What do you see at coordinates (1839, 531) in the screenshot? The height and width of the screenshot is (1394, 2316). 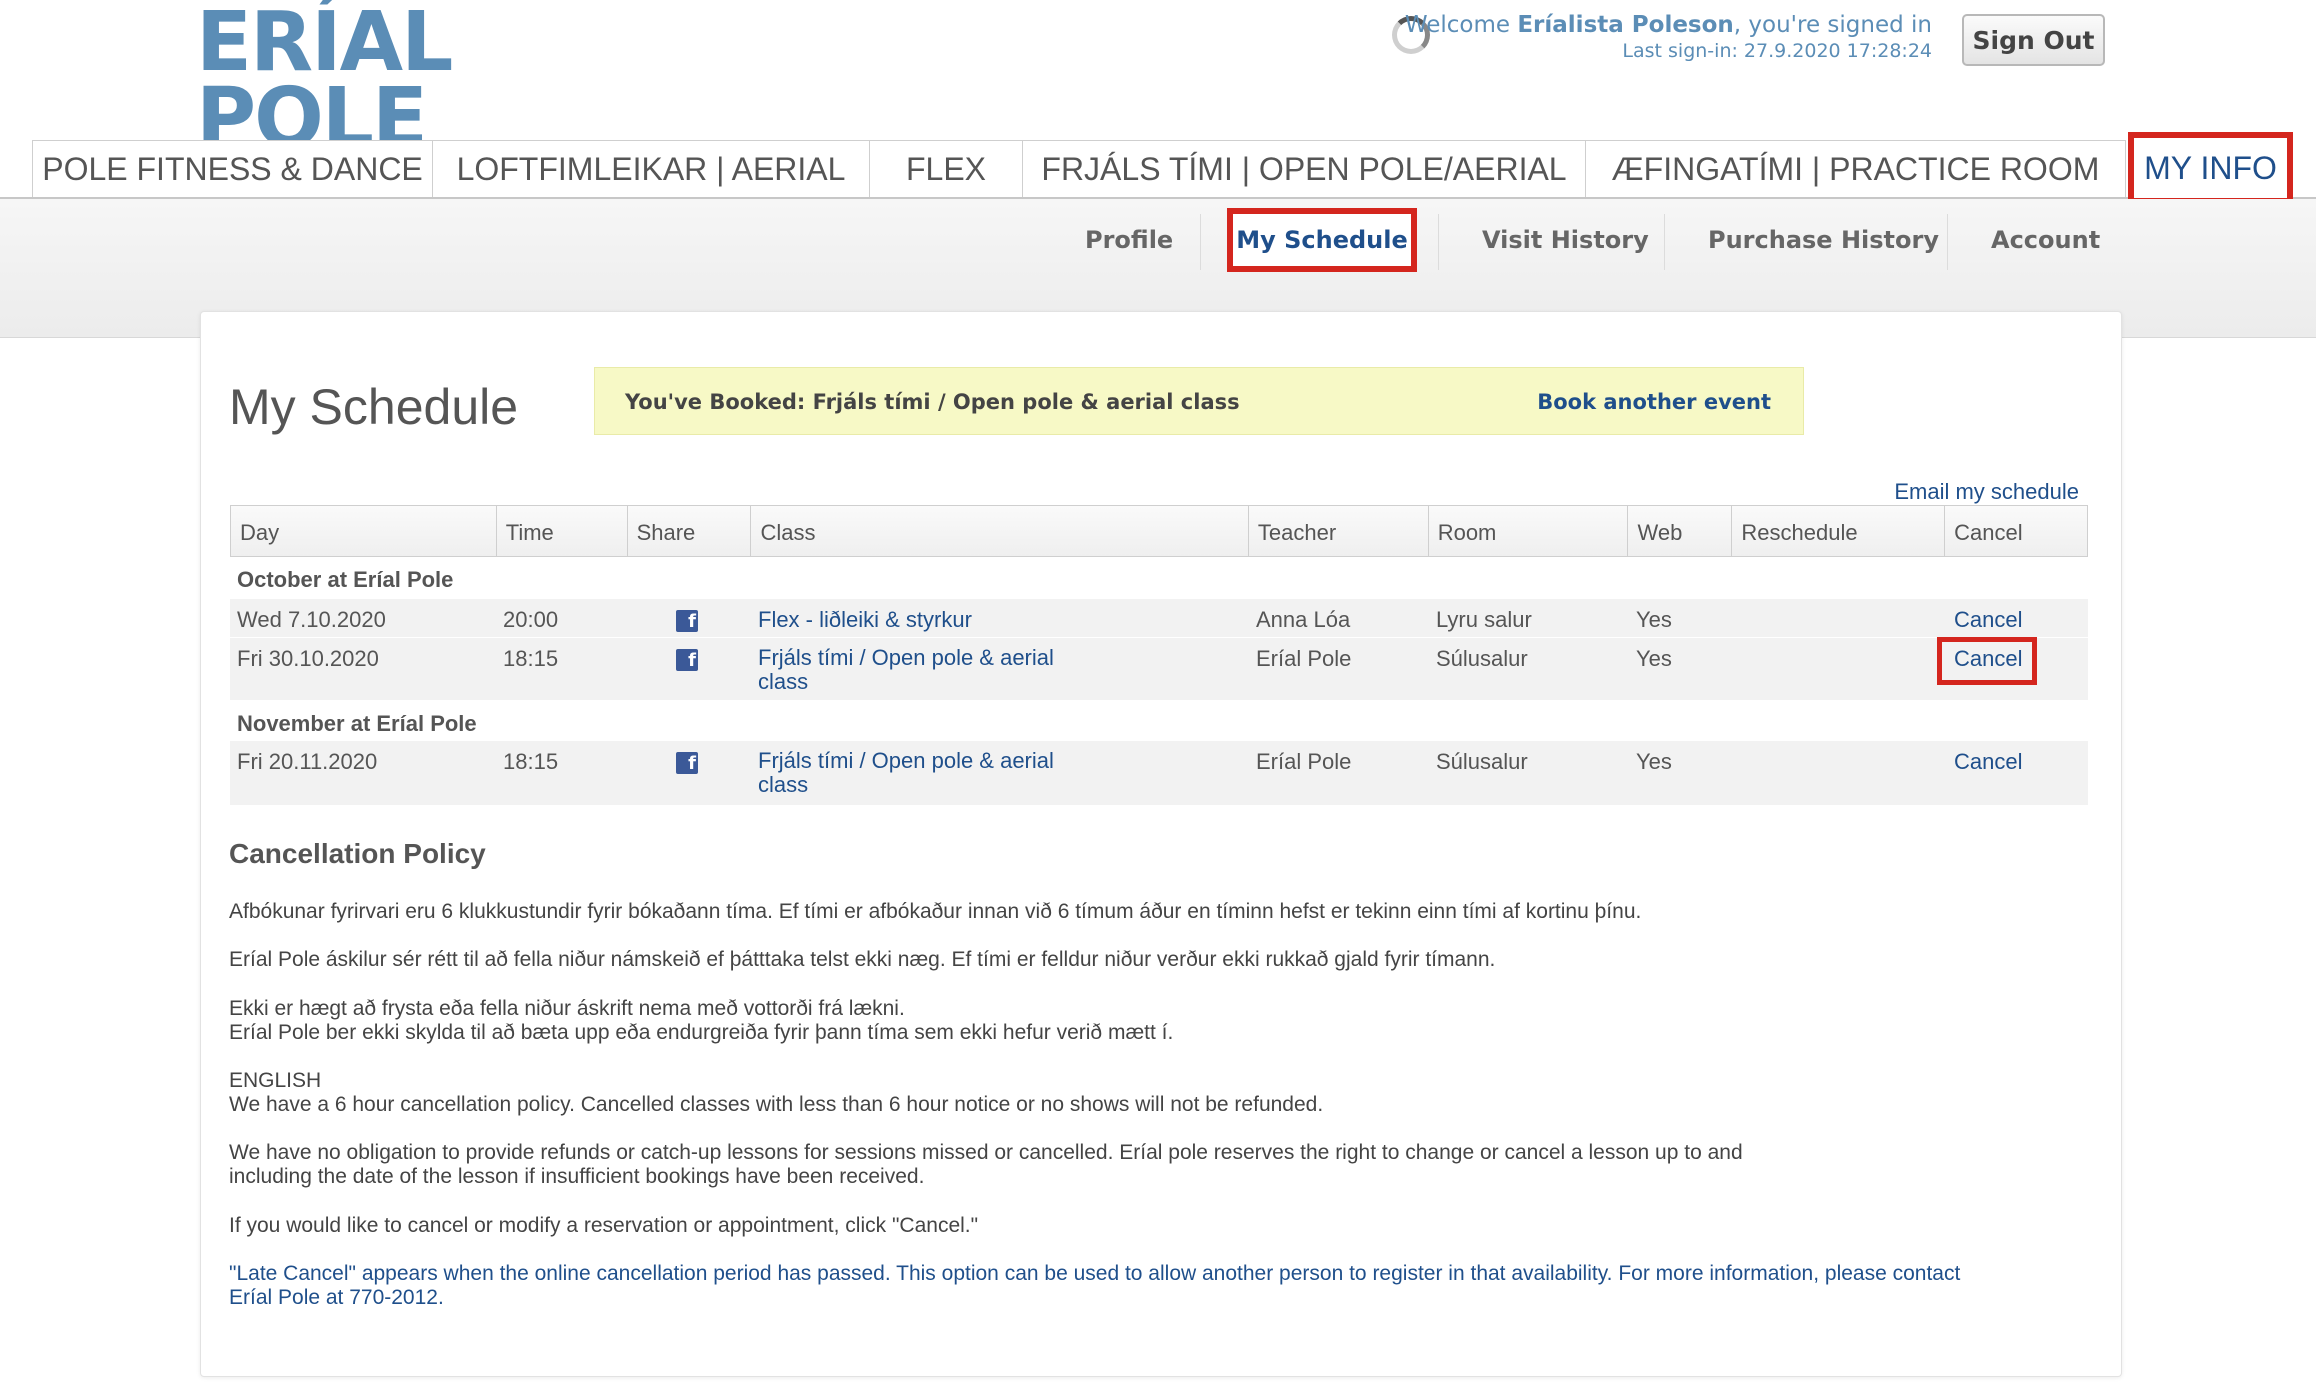 I see `col-reschedule: Reschedule` at bounding box center [1839, 531].